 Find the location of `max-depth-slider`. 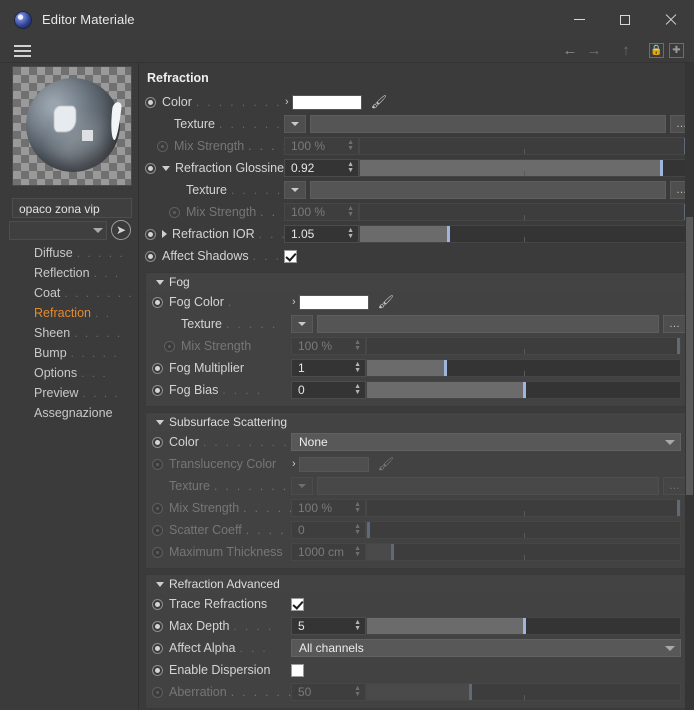

max-depth-slider is located at coordinates (523, 626).